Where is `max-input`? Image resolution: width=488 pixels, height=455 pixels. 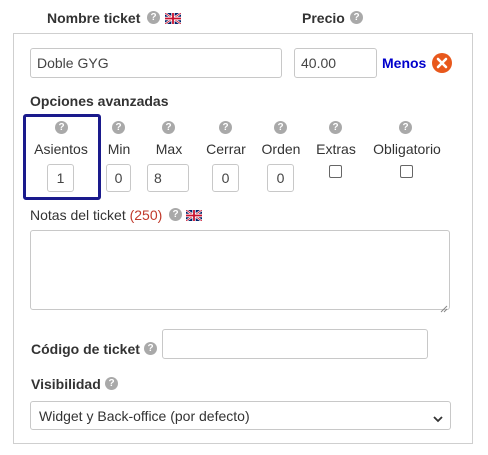
max-input is located at coordinates (168, 178).